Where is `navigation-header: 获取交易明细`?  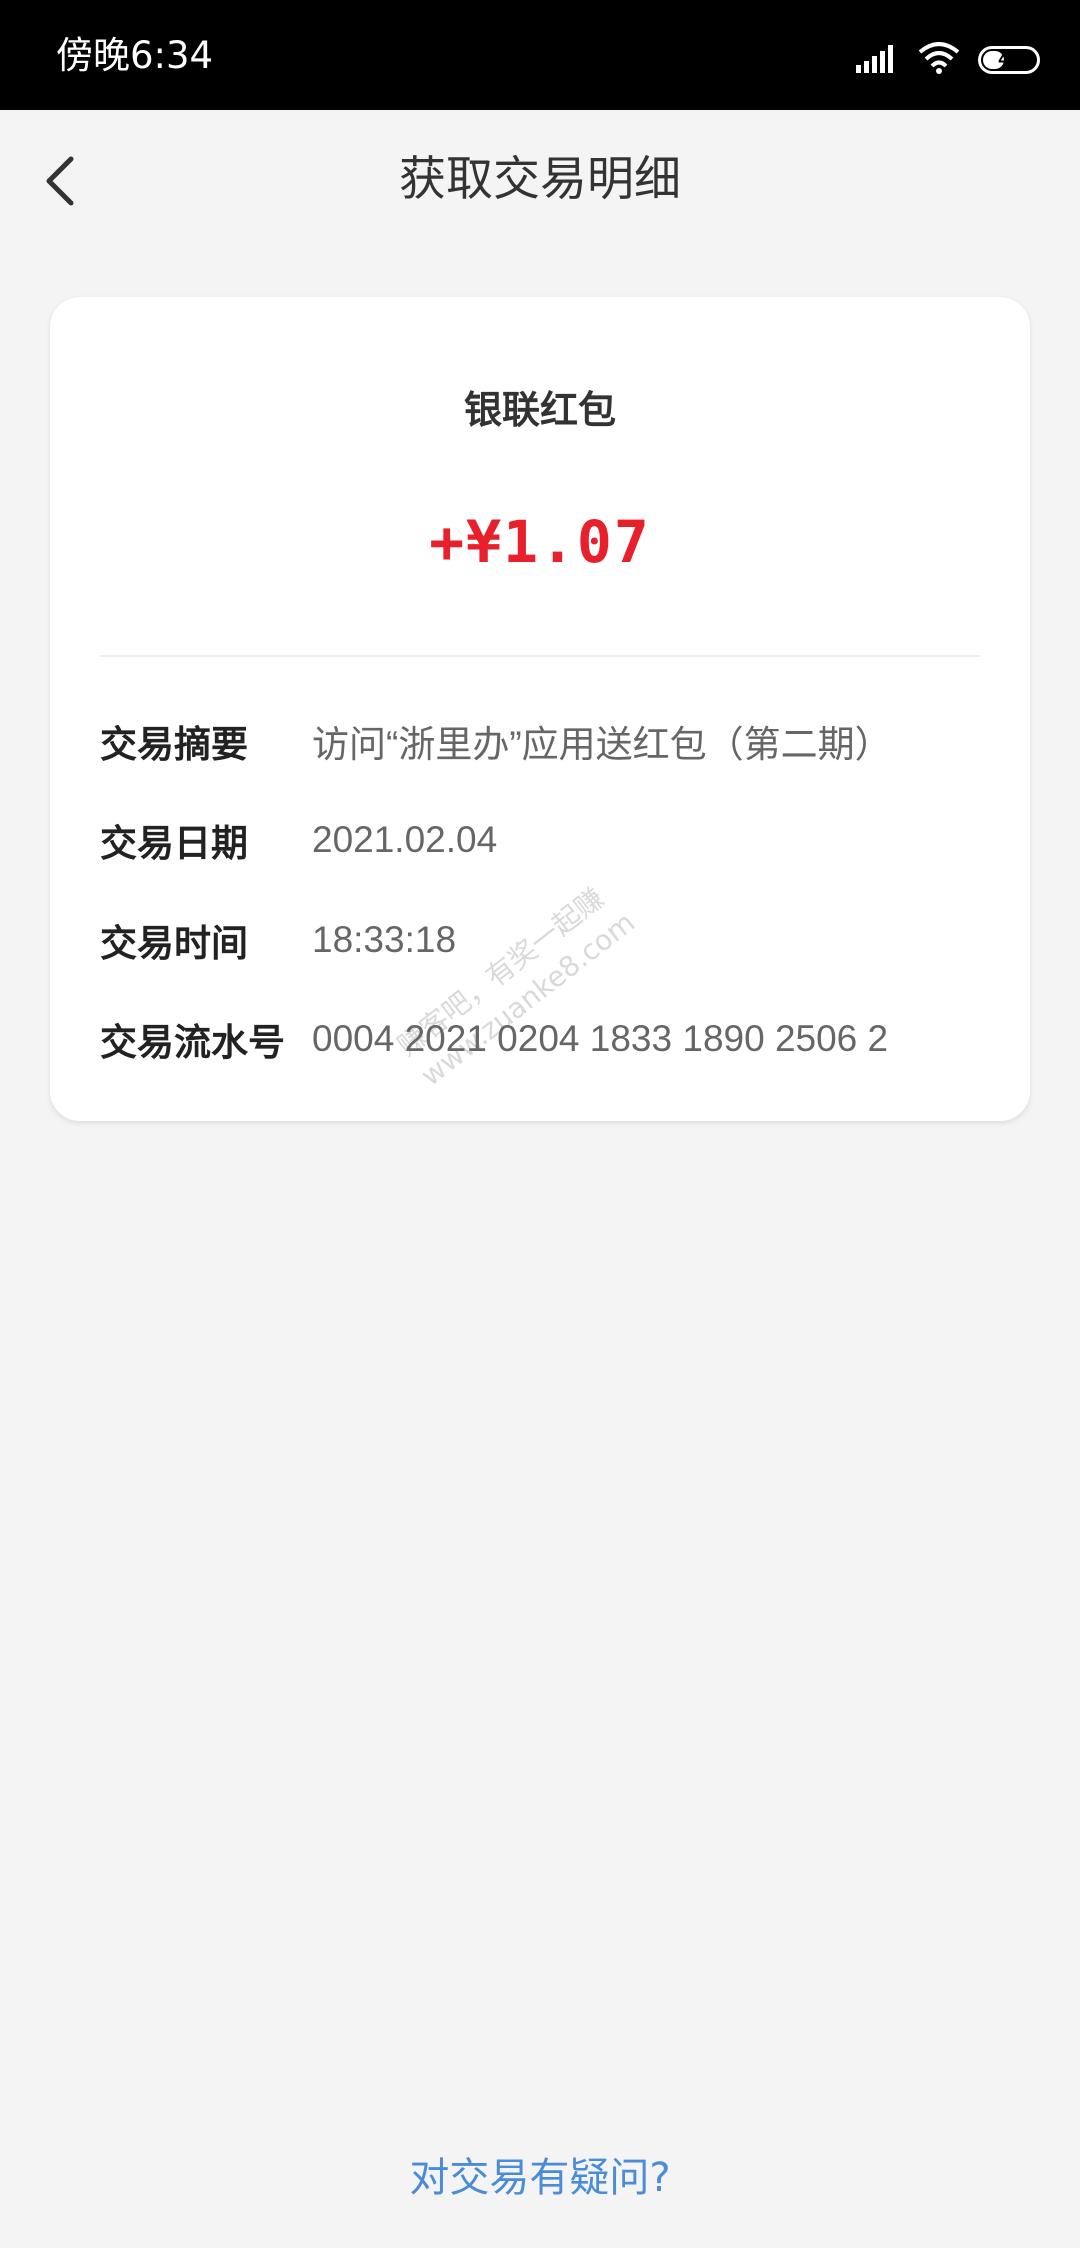 navigation-header: 获取交易明细 is located at coordinates (540, 180).